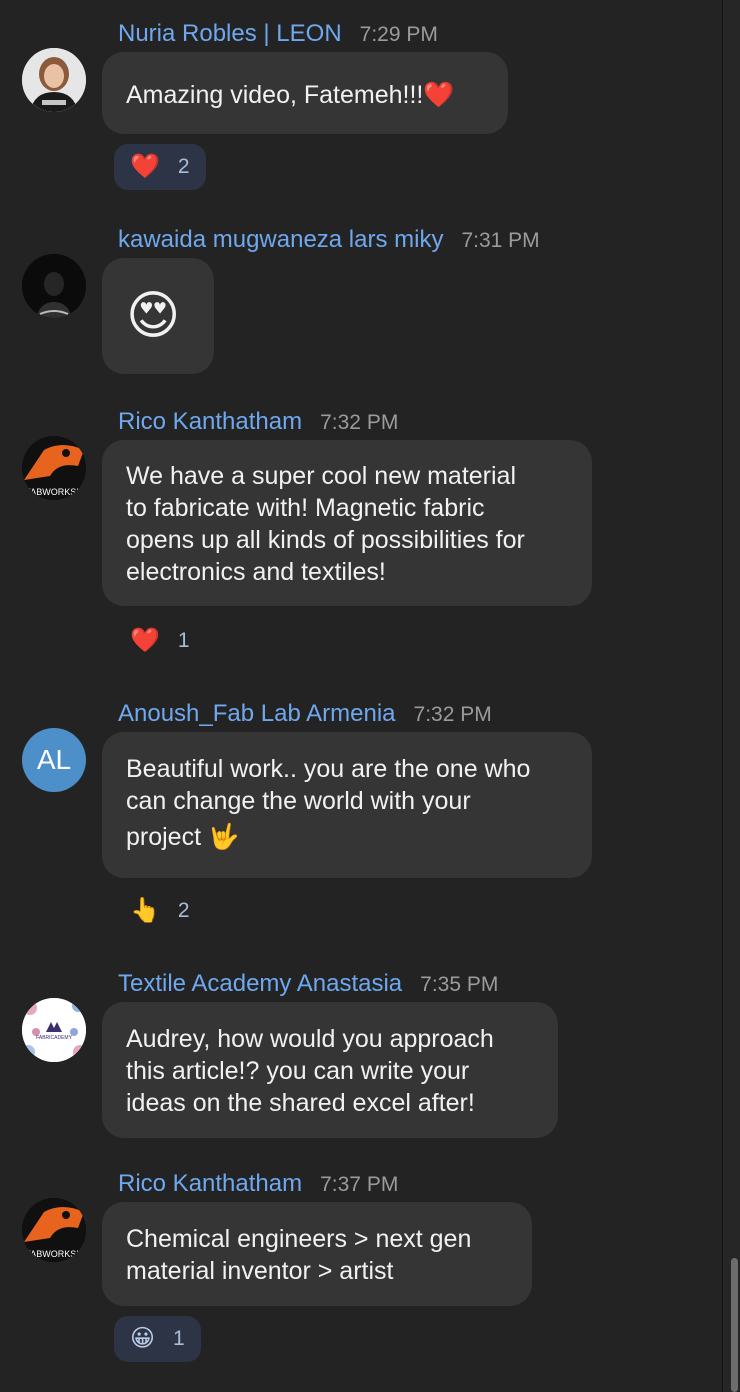  Describe the element at coordinates (157, 1339) in the screenshot. I see `reaction-pill: 😀 1` at that location.